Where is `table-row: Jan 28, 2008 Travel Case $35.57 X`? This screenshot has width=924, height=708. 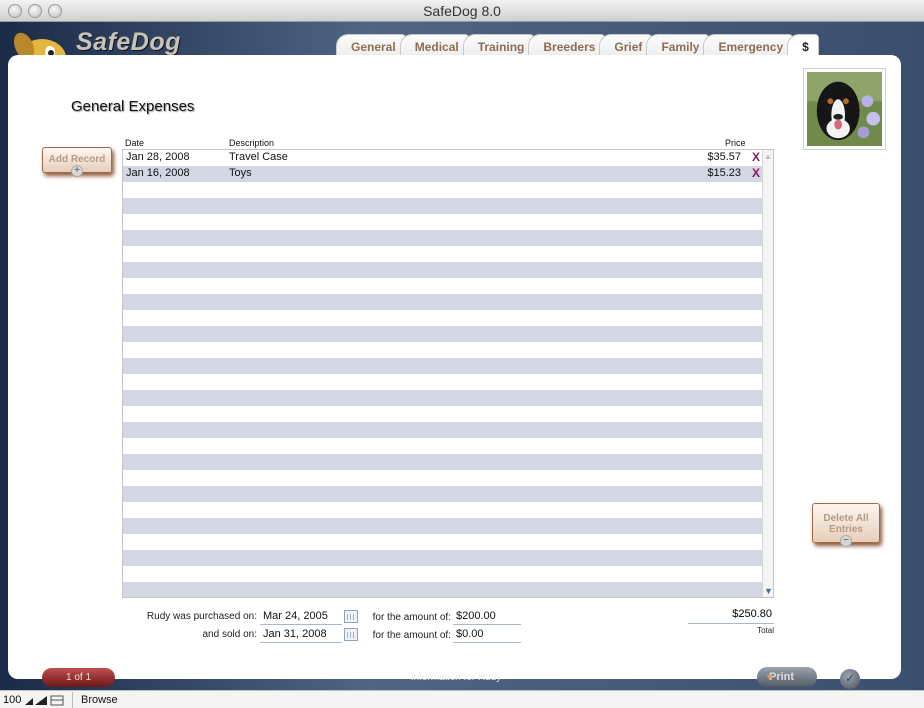 table-row: Jan 28, 2008 Travel Case $35.57 X is located at coordinates (443, 158).